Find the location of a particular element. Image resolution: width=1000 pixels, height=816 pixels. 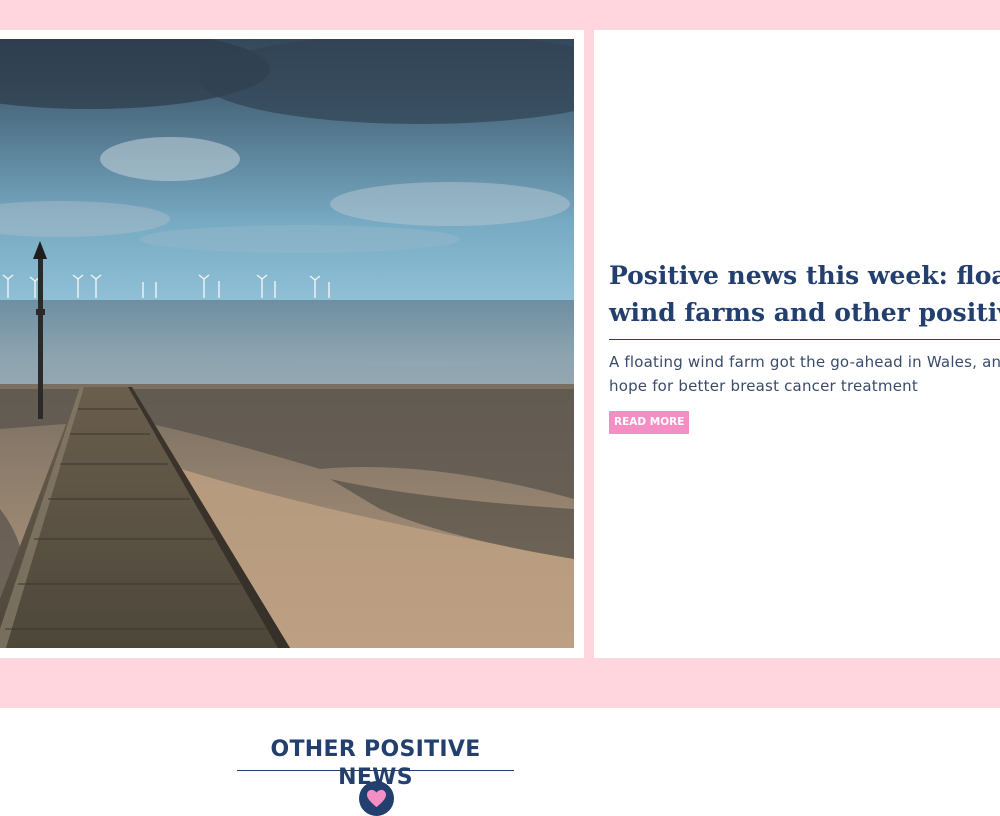

mid-pink-band is located at coordinates (500, 683).